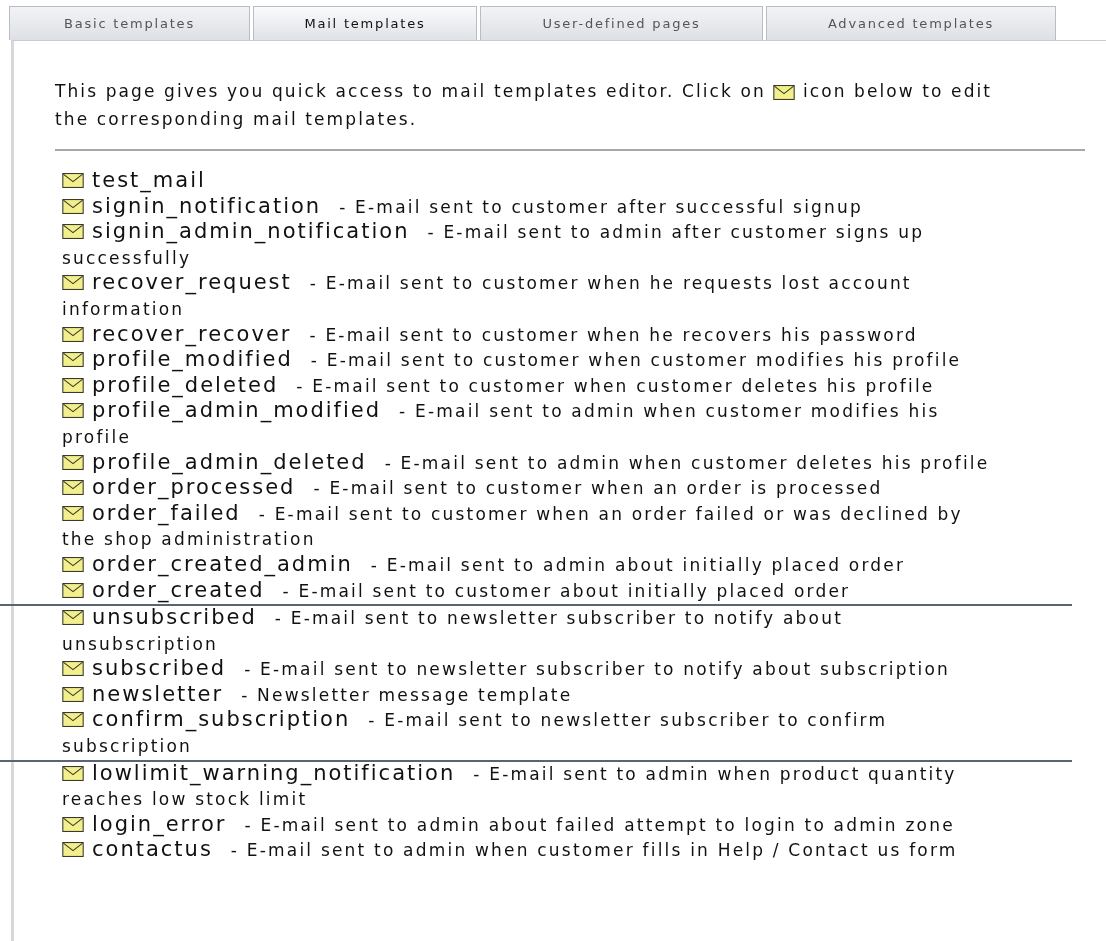  What do you see at coordinates (251, 231) in the screenshot?
I see `template-link: signin_admin_notification` at bounding box center [251, 231].